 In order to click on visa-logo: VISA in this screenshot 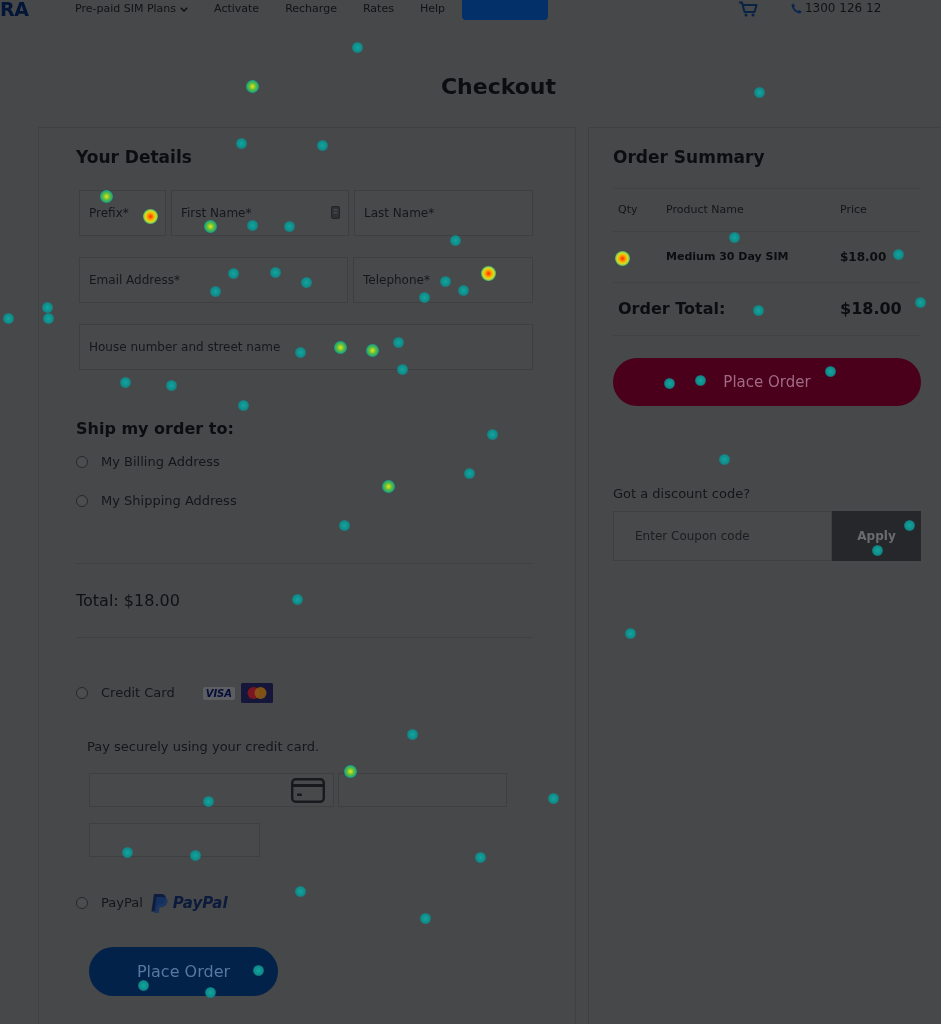, I will do `click(219, 693)`.